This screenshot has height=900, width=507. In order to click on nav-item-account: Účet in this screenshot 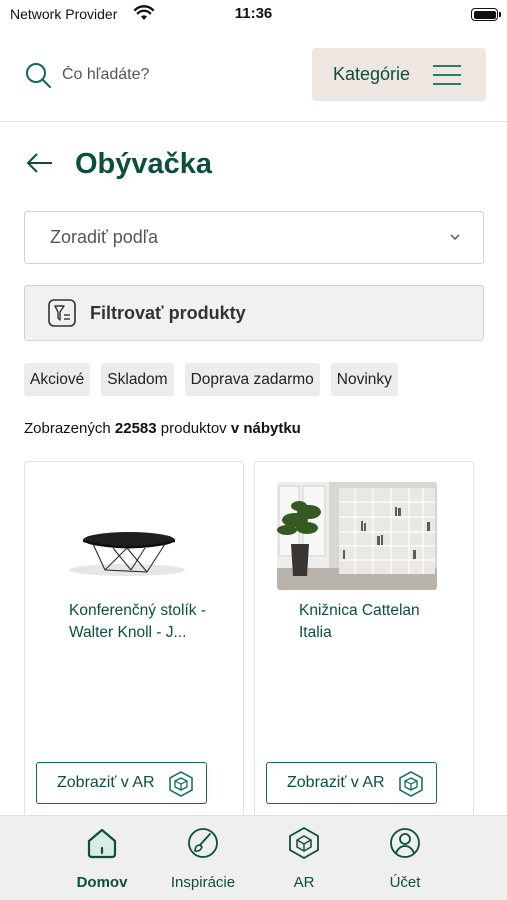, I will do `click(405, 861)`.